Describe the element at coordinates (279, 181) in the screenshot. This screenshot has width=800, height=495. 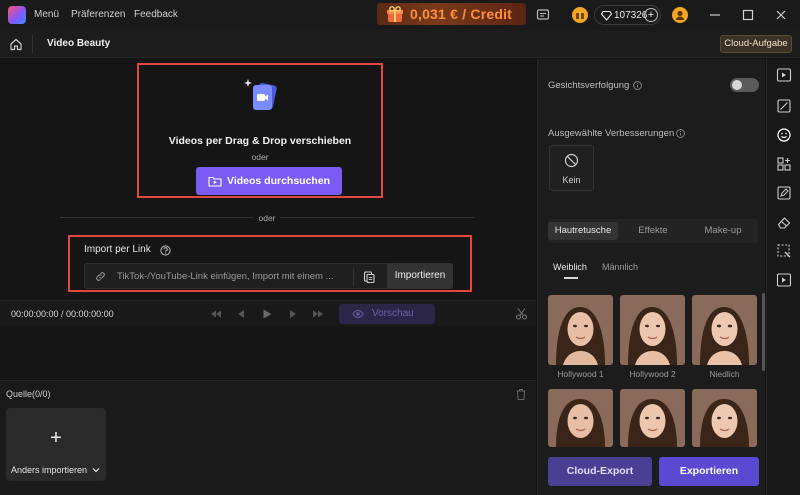
I see `browse-videos-label: Videos durchsuchen` at that location.